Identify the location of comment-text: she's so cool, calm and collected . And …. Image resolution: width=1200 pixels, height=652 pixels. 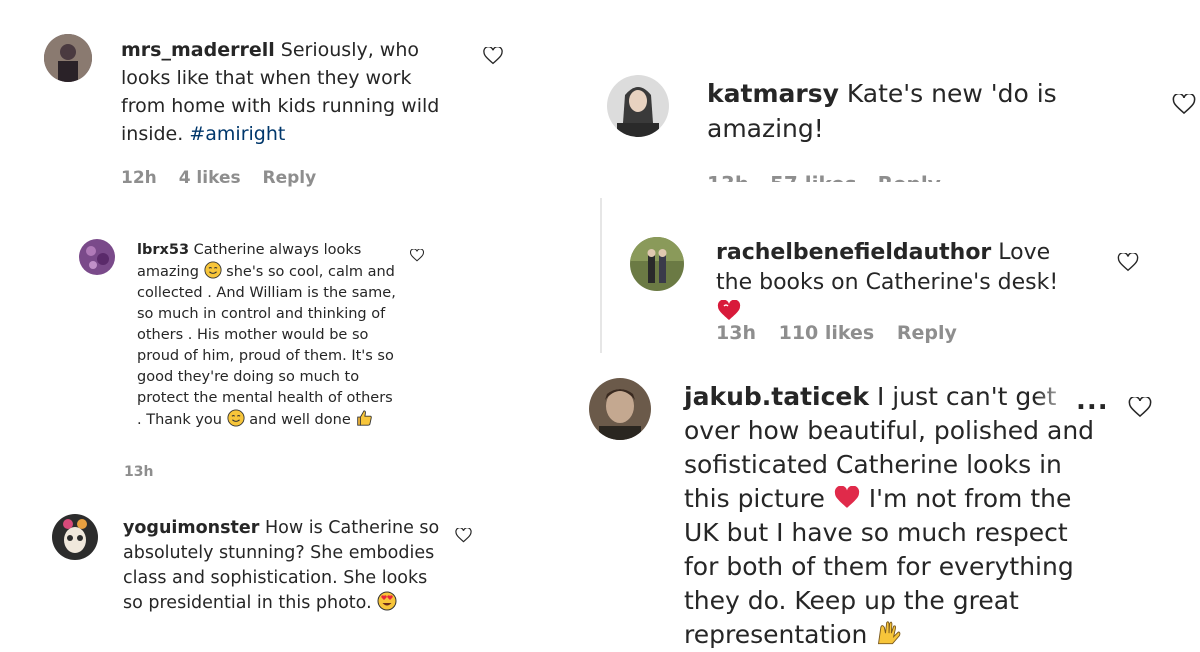
(266, 346).